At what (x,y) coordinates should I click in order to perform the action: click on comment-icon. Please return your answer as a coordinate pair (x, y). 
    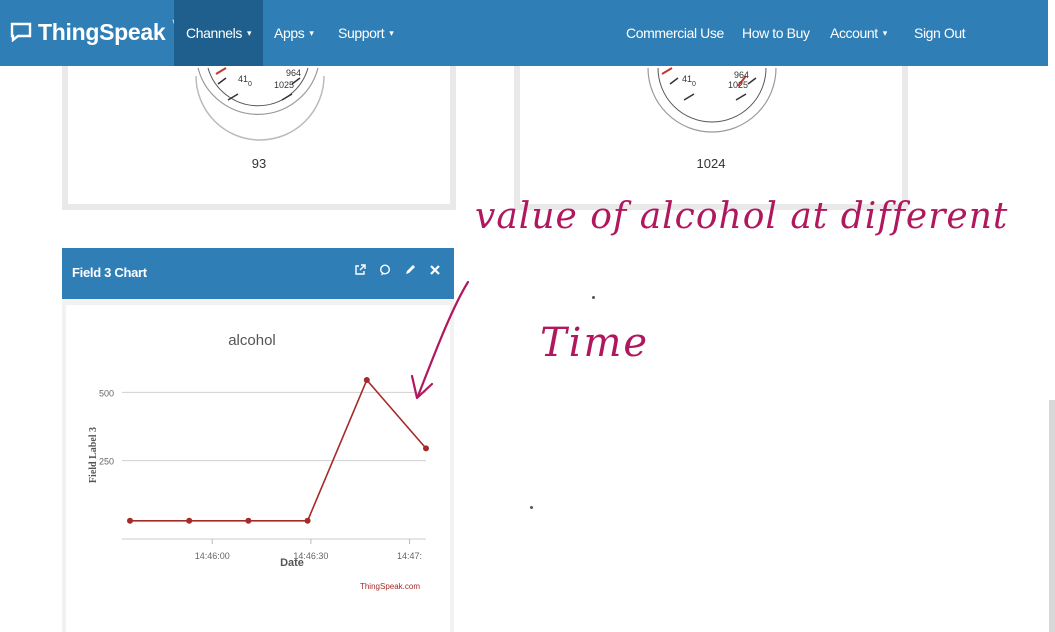
    Looking at the image, I should click on (385, 270).